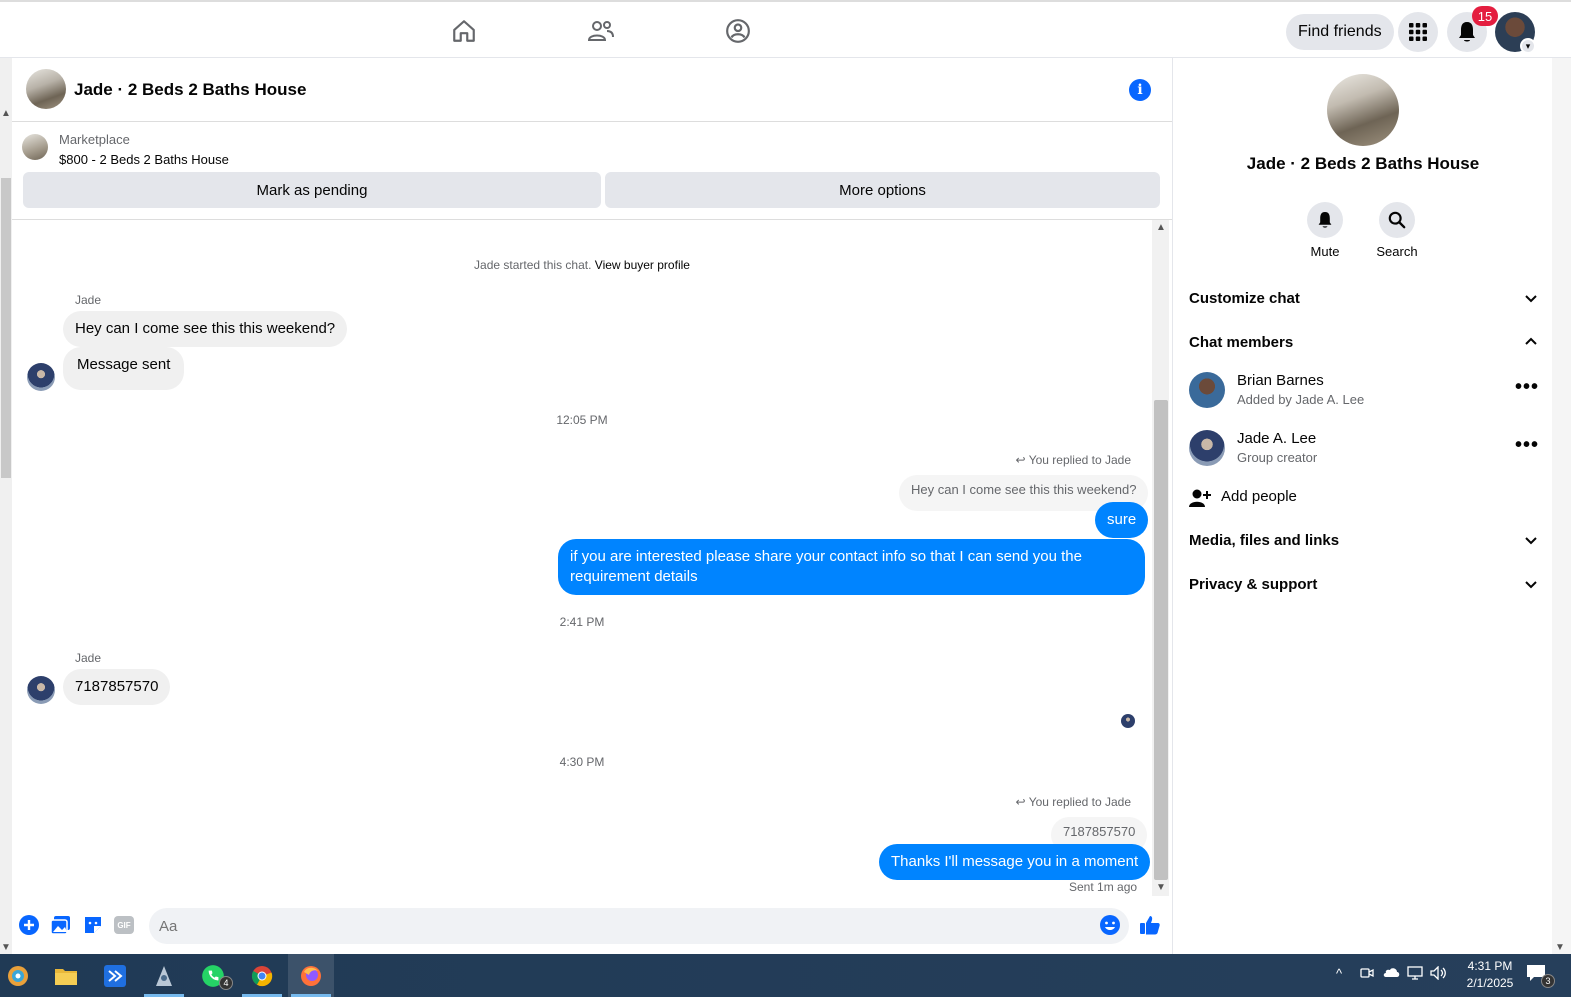 The height and width of the screenshot is (997, 1571). What do you see at coordinates (1439, 974) in the screenshot?
I see `volume-icon` at bounding box center [1439, 974].